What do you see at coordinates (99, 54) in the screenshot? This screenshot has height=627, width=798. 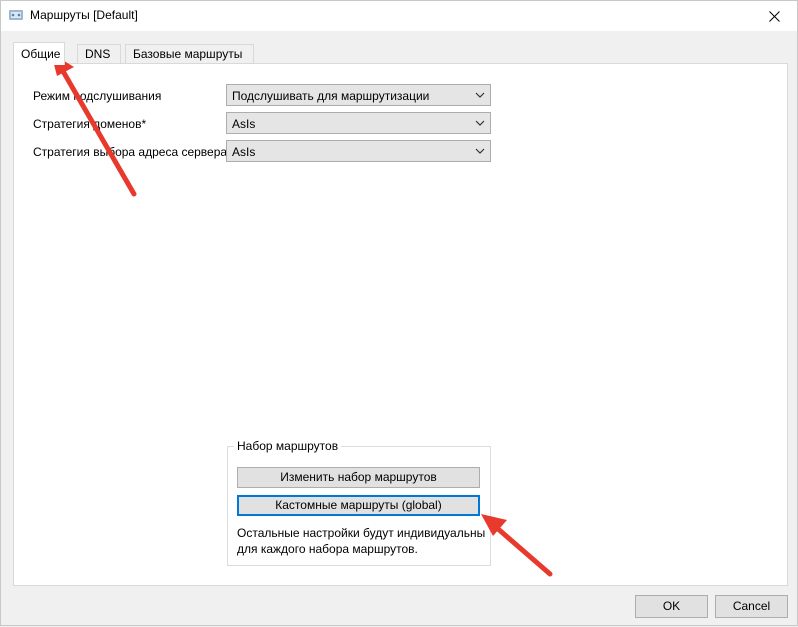 I see `tab-dns: DNS` at bounding box center [99, 54].